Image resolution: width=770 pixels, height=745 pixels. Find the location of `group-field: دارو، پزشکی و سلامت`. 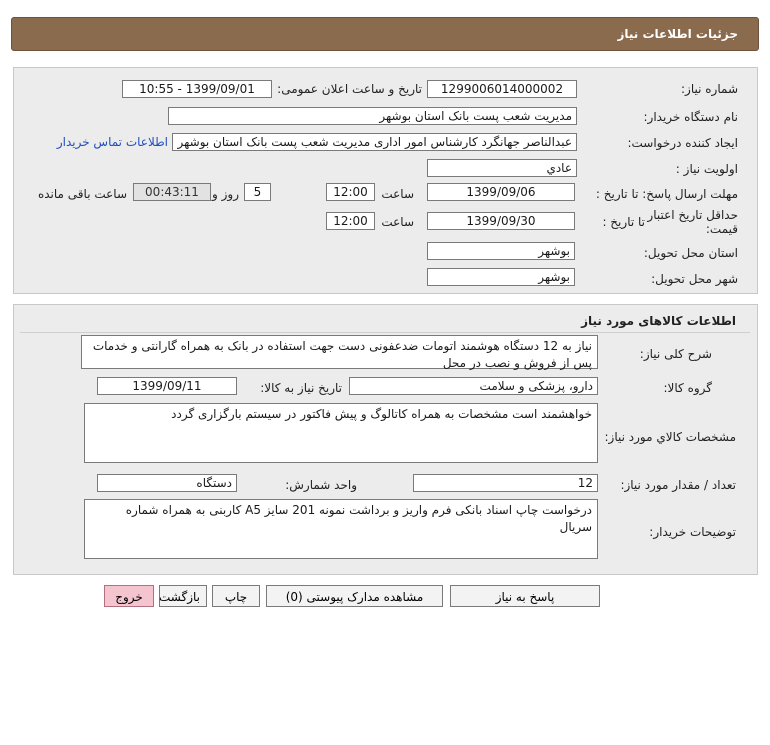

group-field: دارو، پزشکی و سلامت is located at coordinates (473, 386).